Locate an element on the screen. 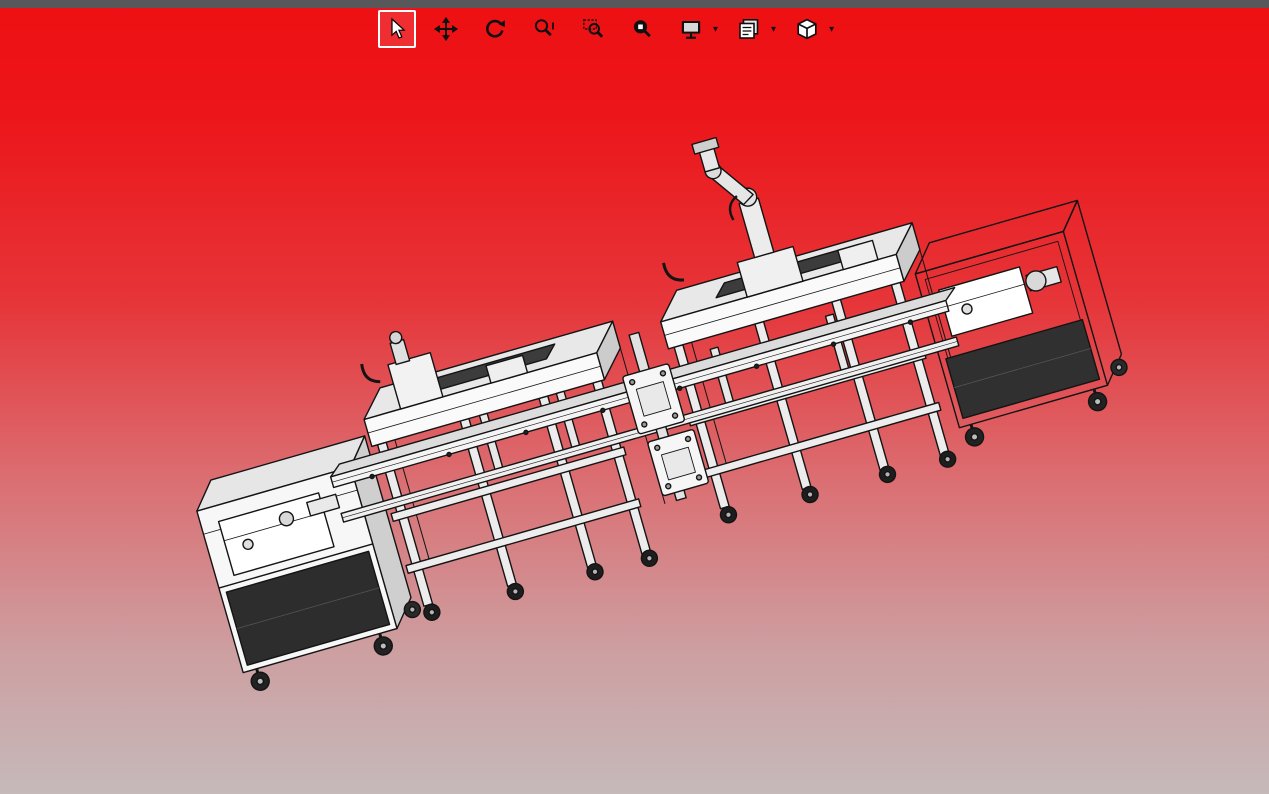 The width and height of the screenshot is (1269, 794). right-cart is located at coordinates (1021, 323).